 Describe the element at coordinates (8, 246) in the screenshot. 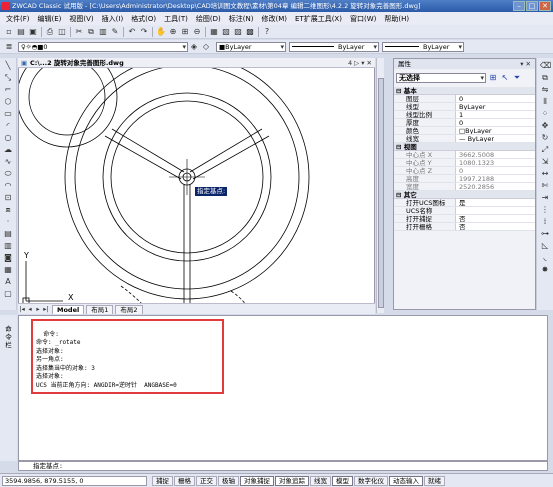

I see `gradient-icon: ▥` at that location.